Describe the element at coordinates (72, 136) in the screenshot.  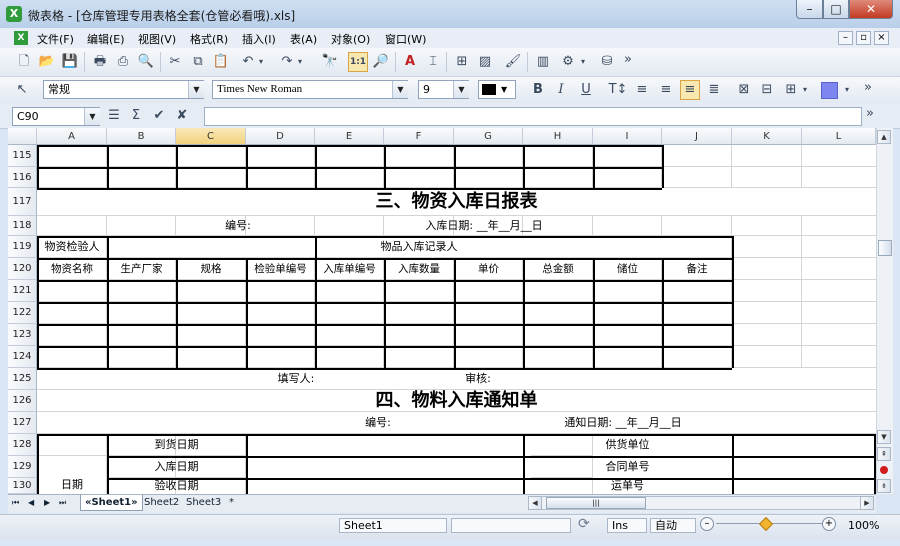
I see `column-header: A` at that location.